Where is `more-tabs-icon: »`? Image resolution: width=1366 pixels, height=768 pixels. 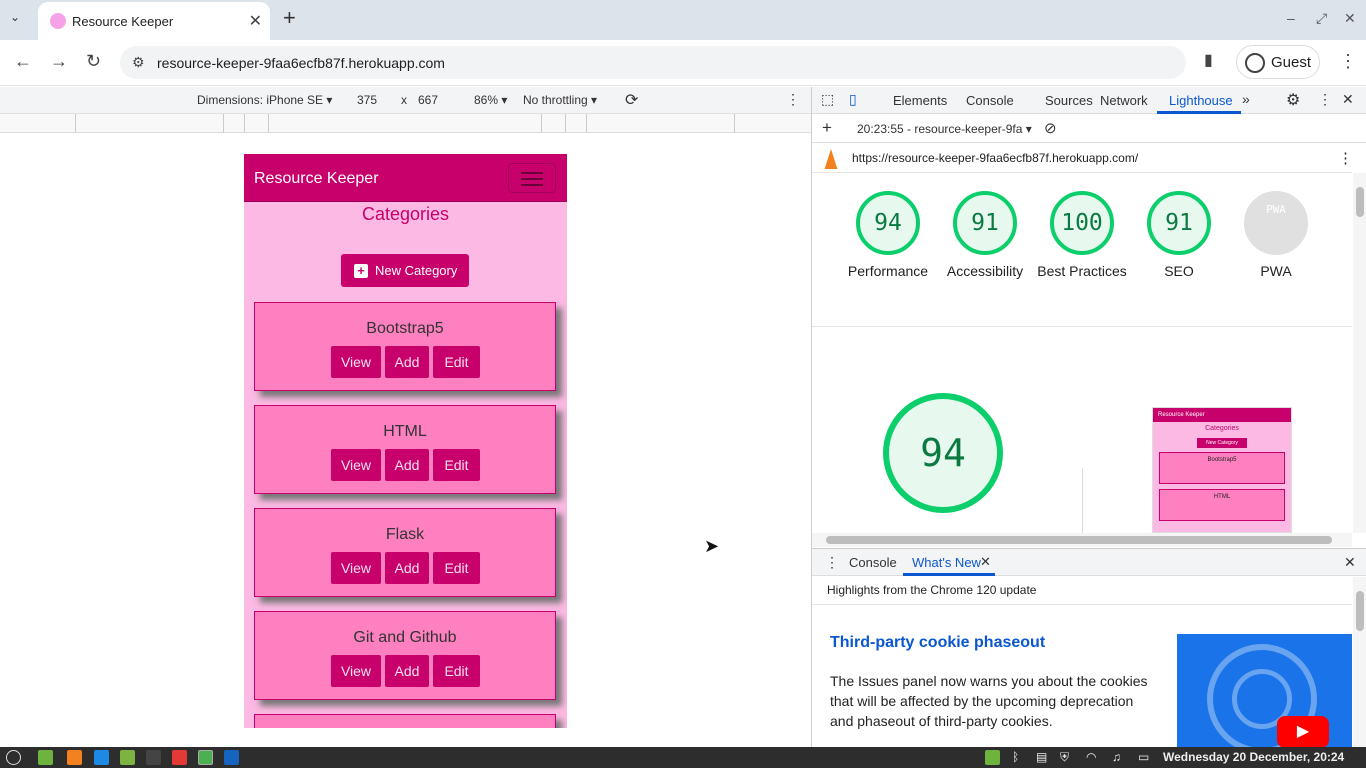 more-tabs-icon: » is located at coordinates (1246, 99).